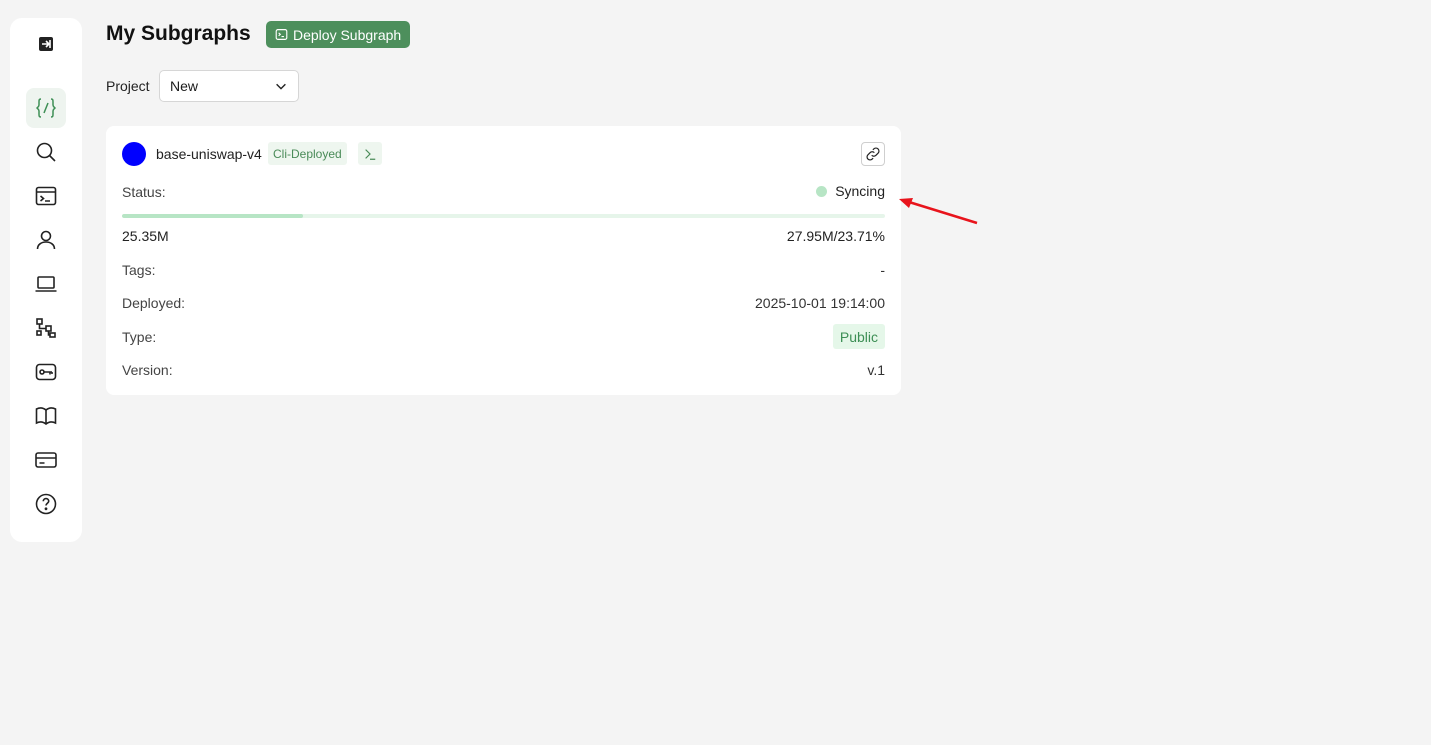  I want to click on copy-link-button, so click(873, 154).